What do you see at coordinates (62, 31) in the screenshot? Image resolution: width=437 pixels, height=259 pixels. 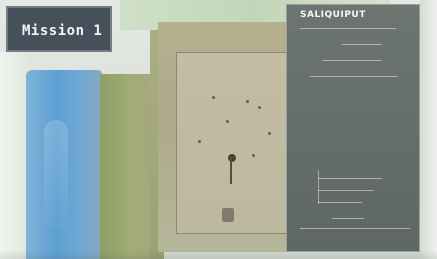 I see `mission-title: Mission 1` at bounding box center [62, 31].